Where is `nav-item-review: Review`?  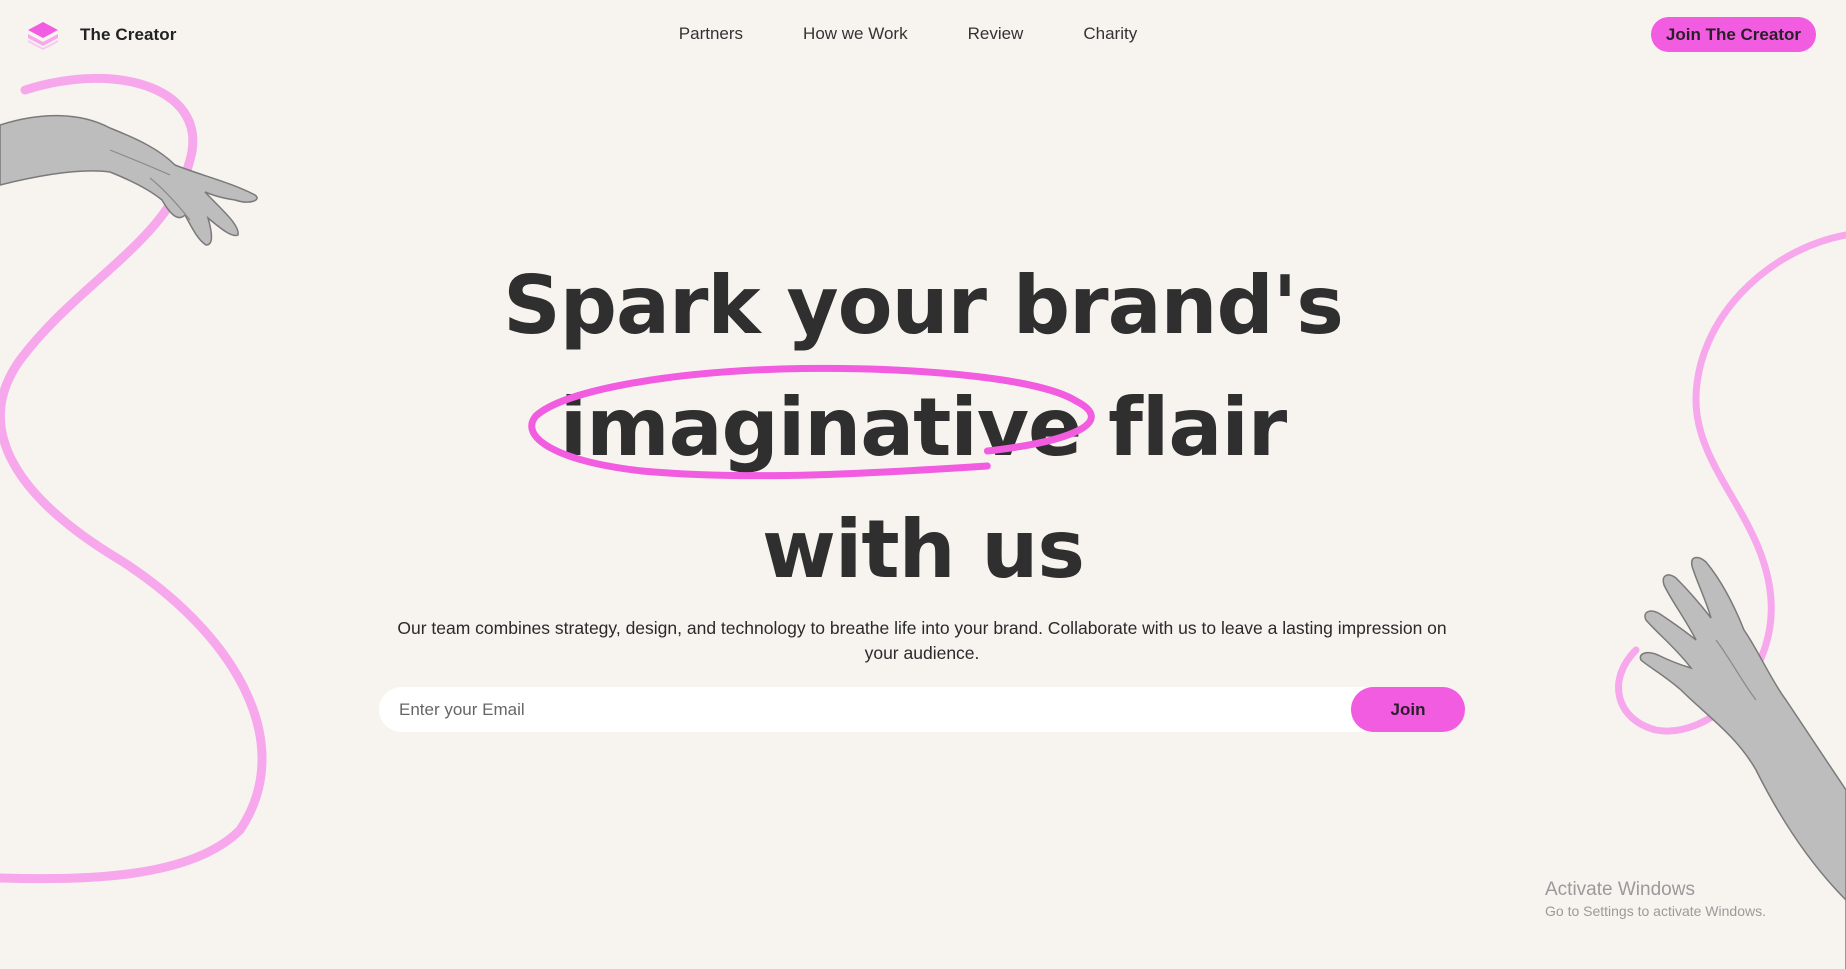
nav-item-review: Review is located at coordinates (996, 34).